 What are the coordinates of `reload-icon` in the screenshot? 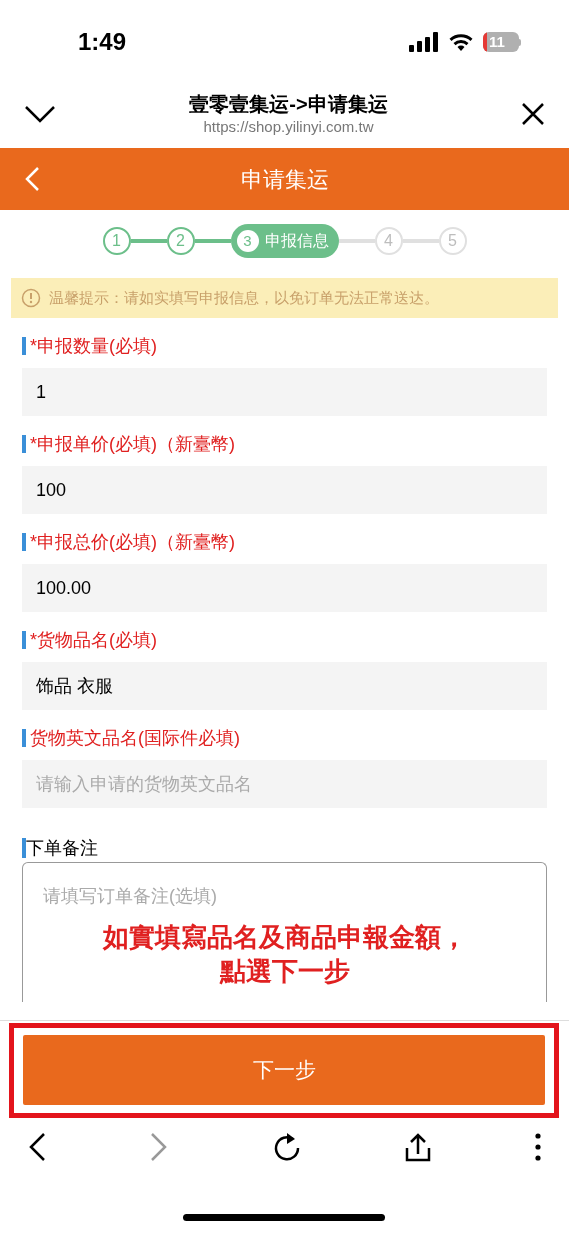 It's located at (286, 1147).